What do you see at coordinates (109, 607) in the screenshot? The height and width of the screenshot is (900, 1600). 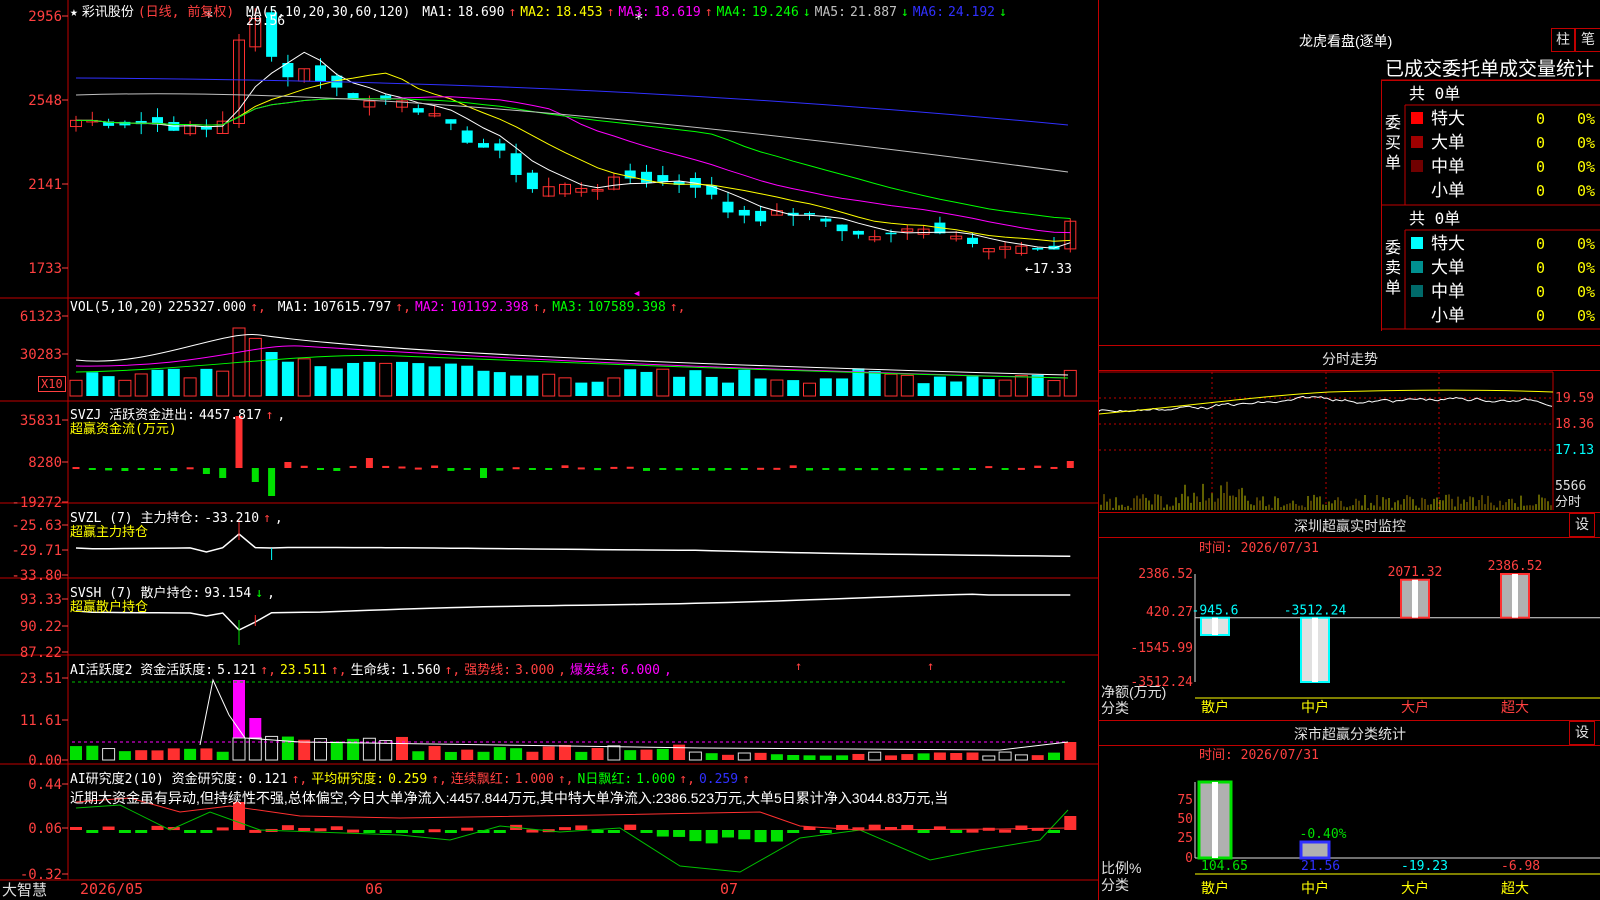 I see `svsh-subtitle: 超赢散户持仓` at bounding box center [109, 607].